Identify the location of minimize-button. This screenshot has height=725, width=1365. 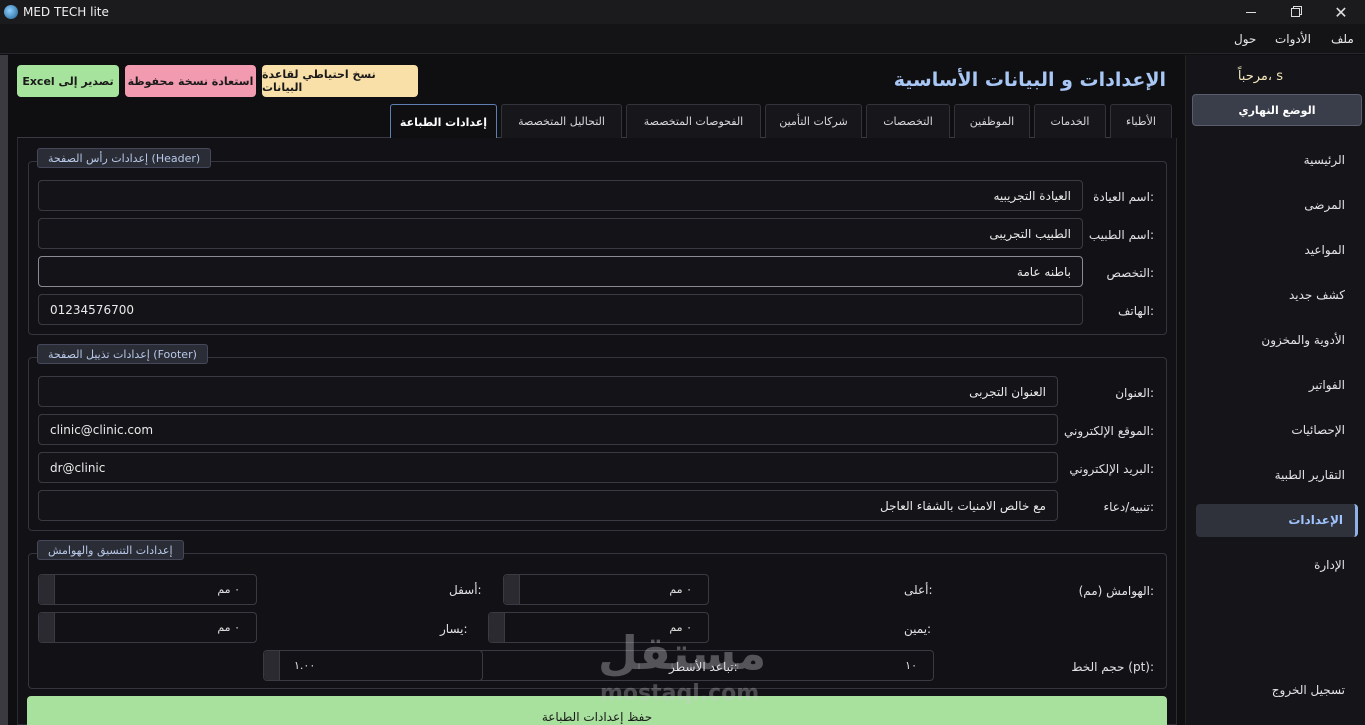
(1251, 12).